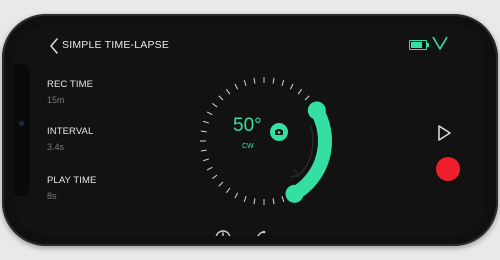 The height and width of the screenshot is (260, 500). I want to click on dial-start-handle, so click(316, 110).